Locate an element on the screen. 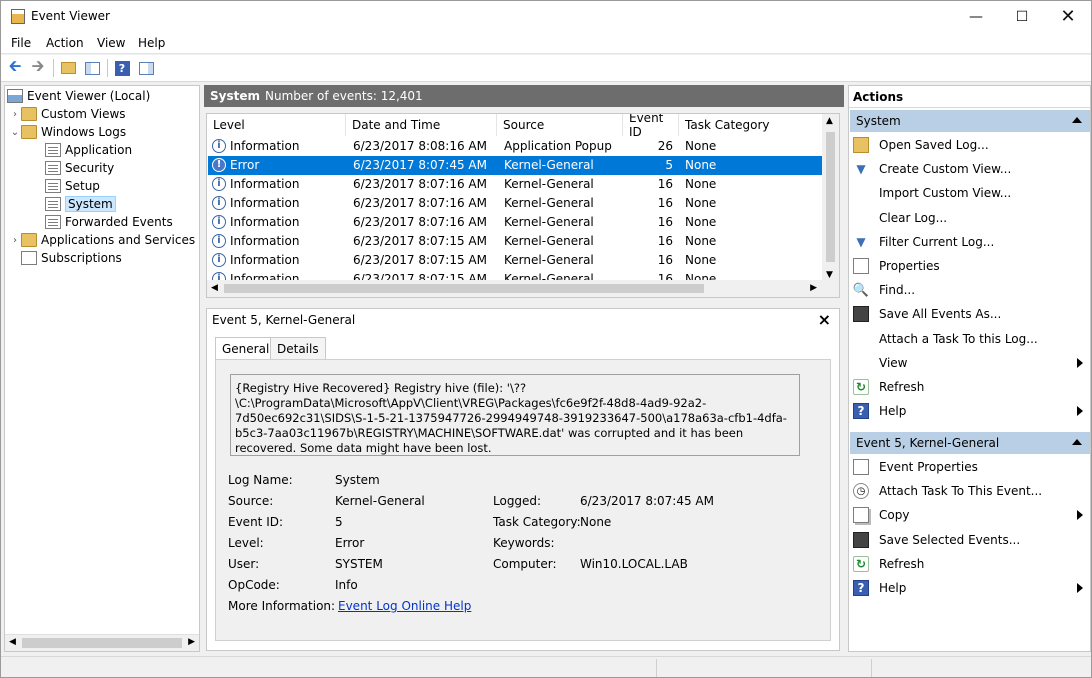  column-header-task-category: Task Category is located at coordinates (751, 125).